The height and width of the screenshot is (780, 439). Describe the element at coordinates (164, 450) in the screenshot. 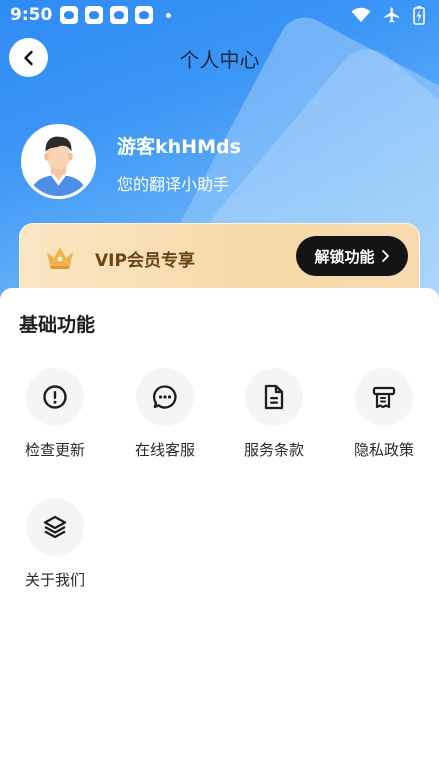

I see `item-label: 在线客服` at that location.